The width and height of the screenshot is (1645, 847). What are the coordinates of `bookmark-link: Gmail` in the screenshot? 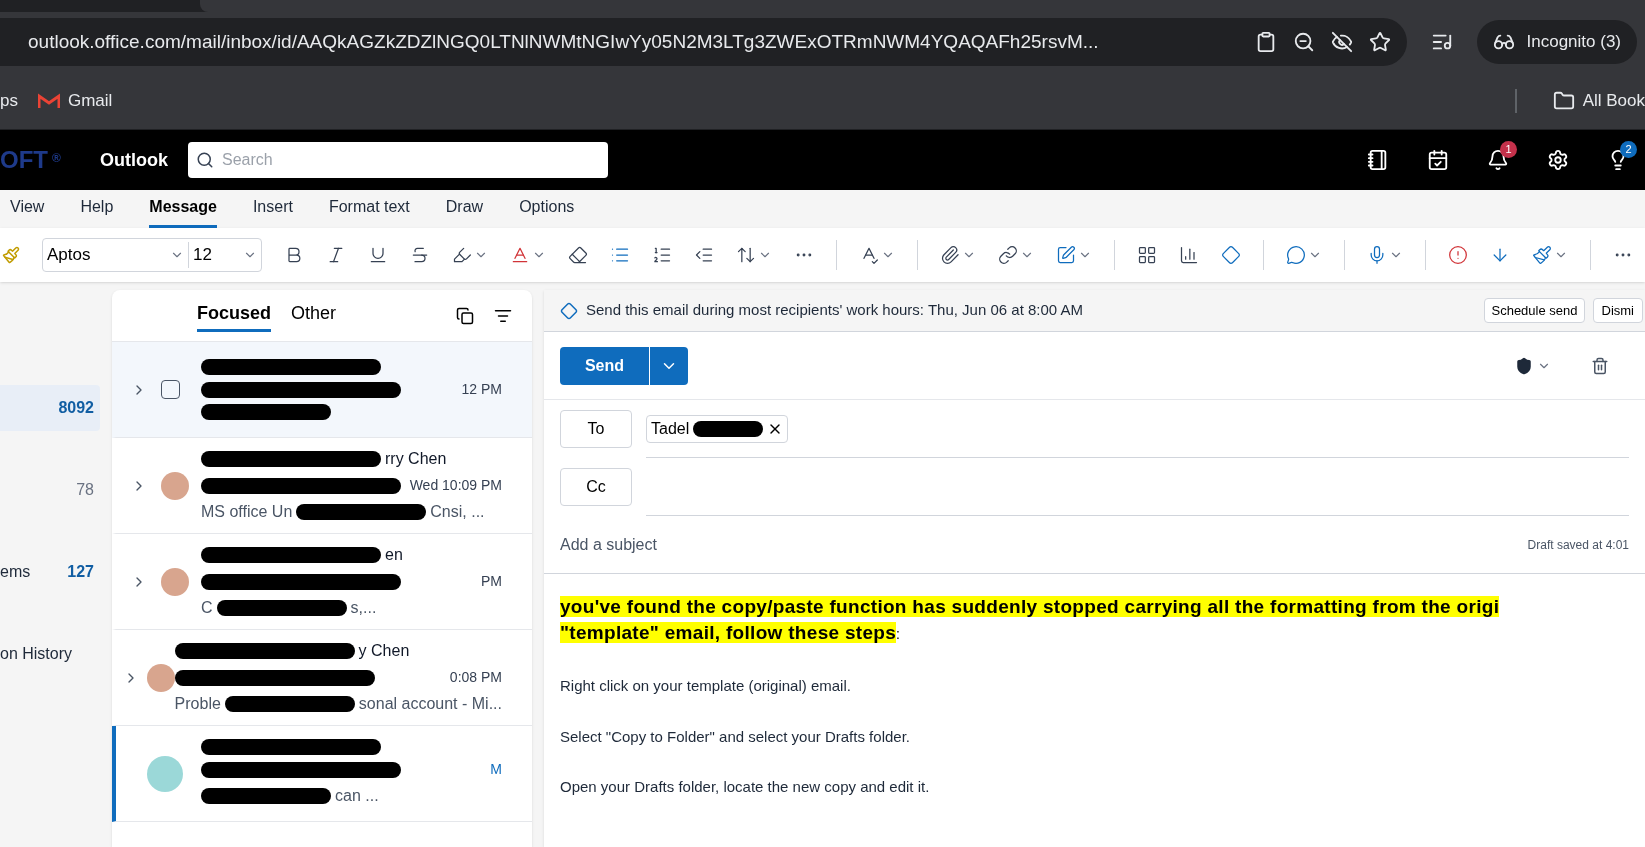 It's located at (75, 100).